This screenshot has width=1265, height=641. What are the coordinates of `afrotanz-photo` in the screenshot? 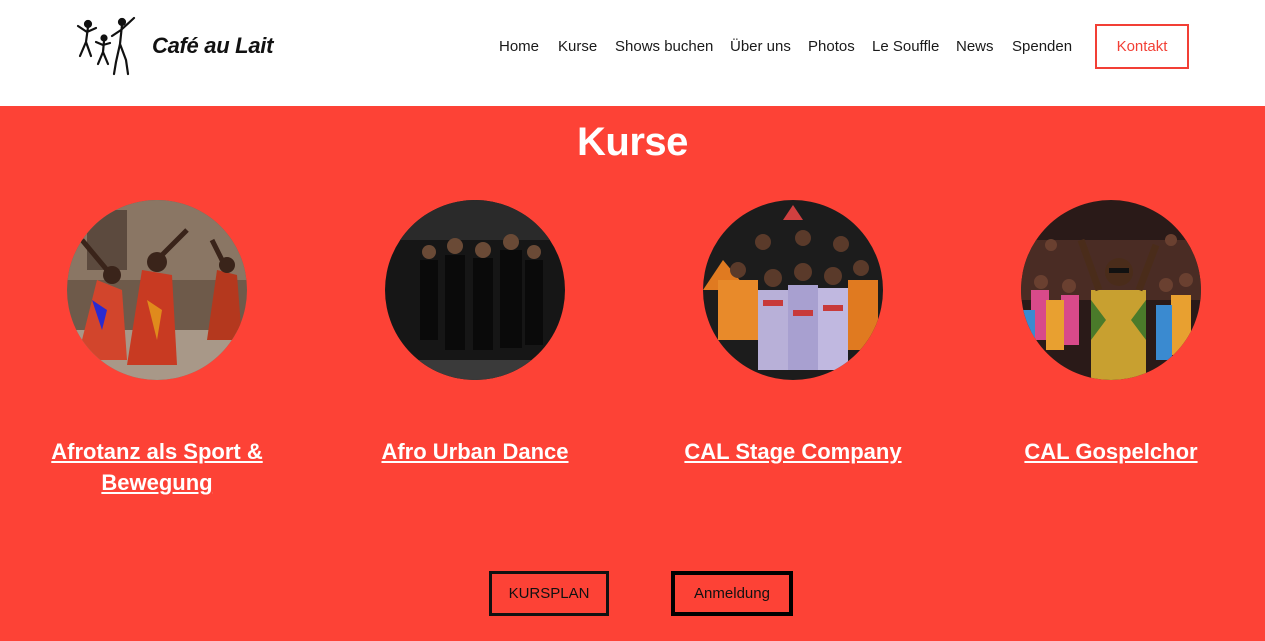 It's located at (157, 290).